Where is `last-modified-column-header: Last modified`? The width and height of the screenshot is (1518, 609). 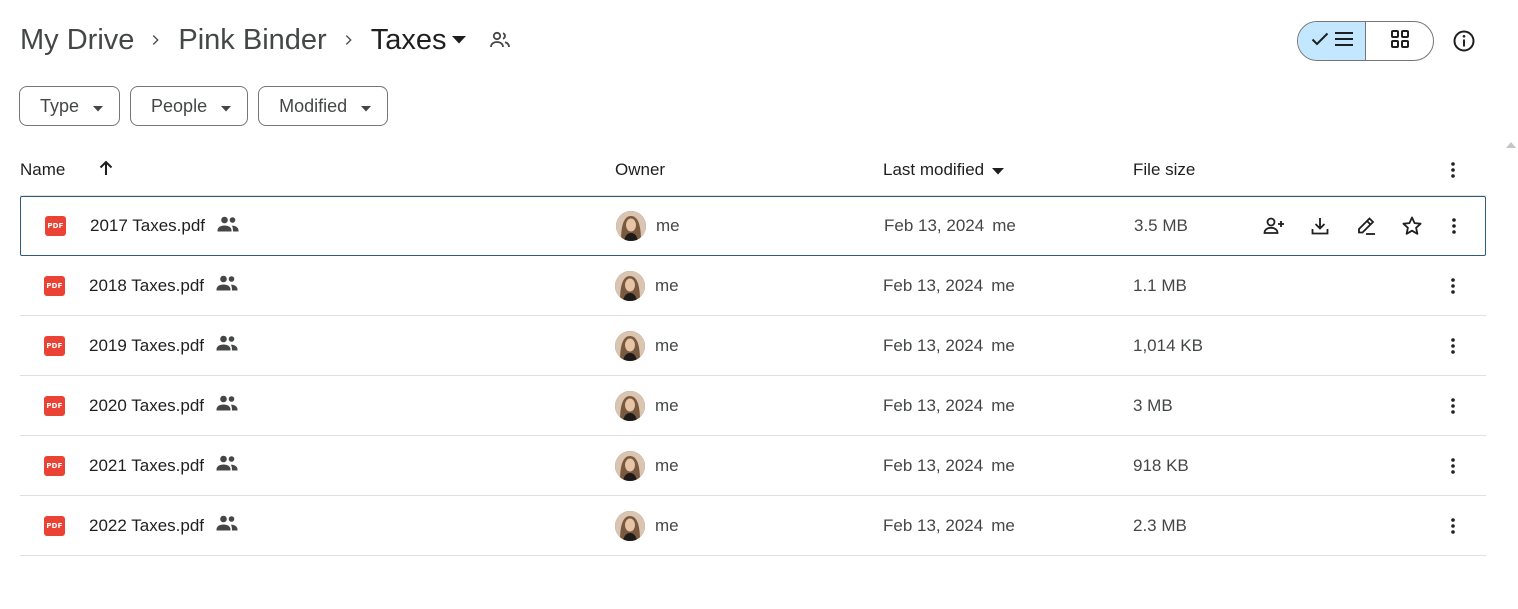 last-modified-column-header: Last modified is located at coordinates (944, 170).